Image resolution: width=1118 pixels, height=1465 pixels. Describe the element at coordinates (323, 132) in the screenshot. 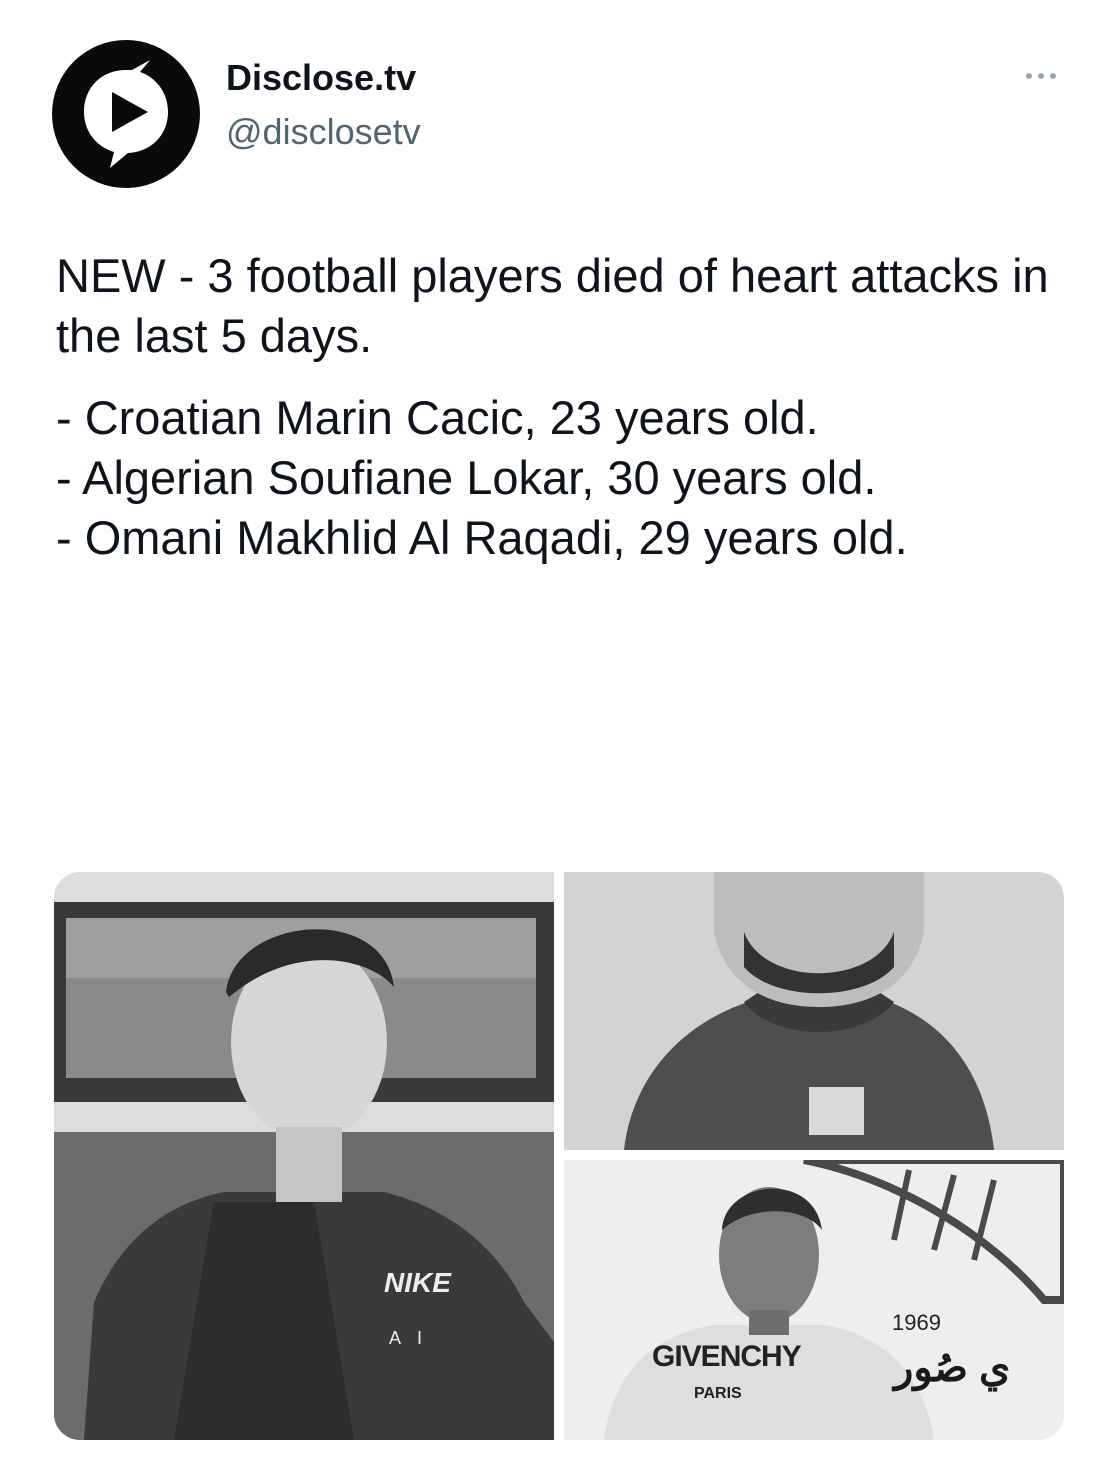

I see `username-handle: @disclosetv` at that location.